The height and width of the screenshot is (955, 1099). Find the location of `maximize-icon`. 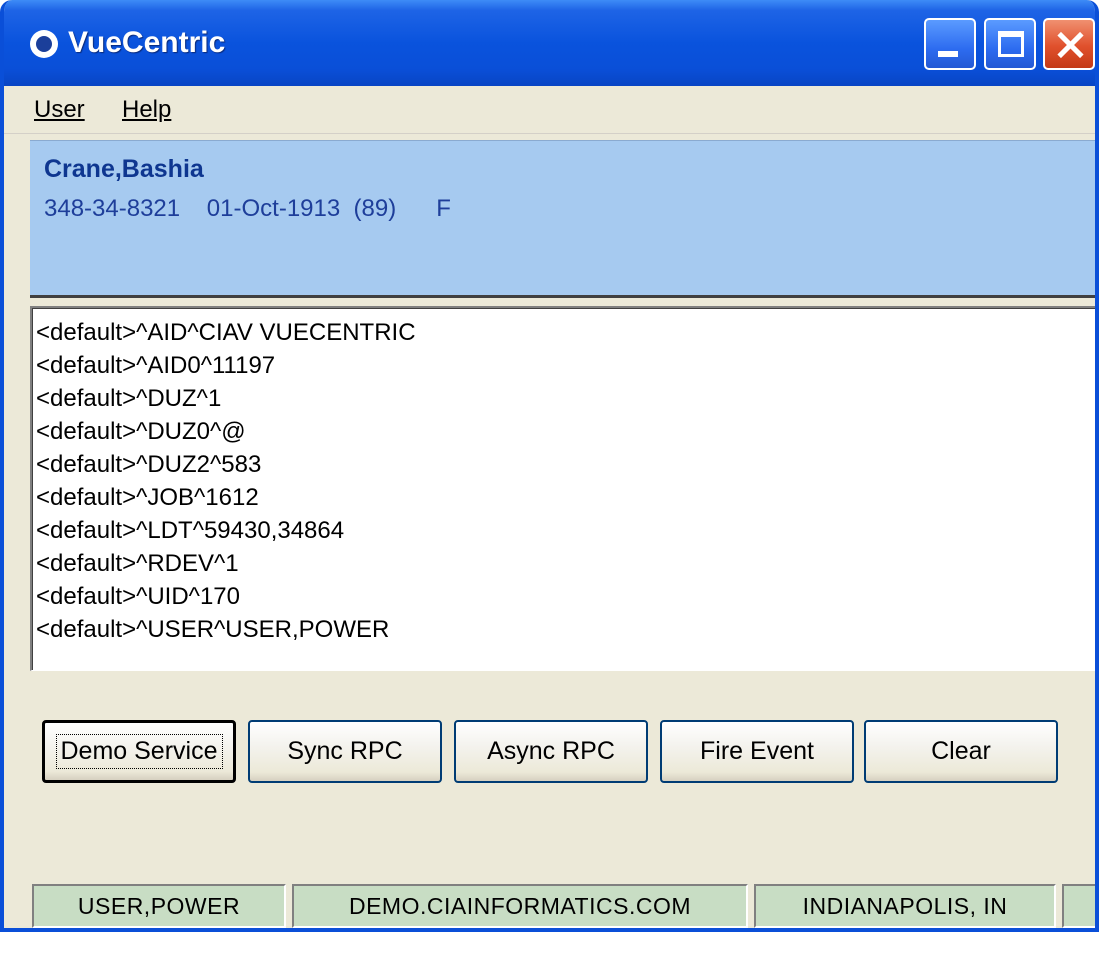

maximize-icon is located at coordinates (1011, 44).